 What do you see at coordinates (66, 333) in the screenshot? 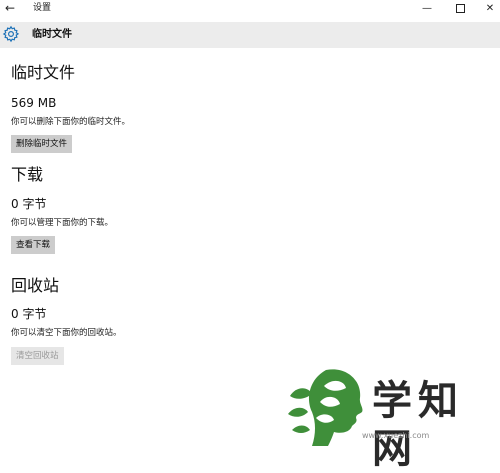
I see `recycle-description: 你可以清空下面你的回收站。` at bounding box center [66, 333].